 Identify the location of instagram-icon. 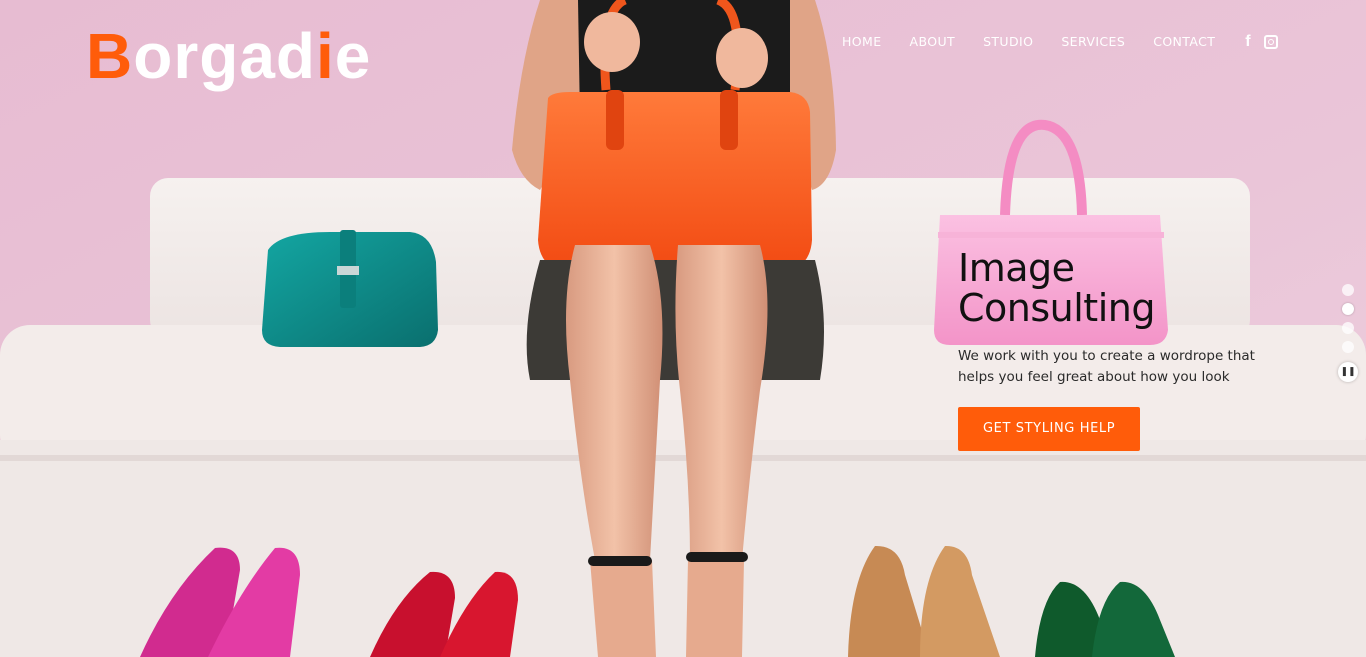
(1270, 42).